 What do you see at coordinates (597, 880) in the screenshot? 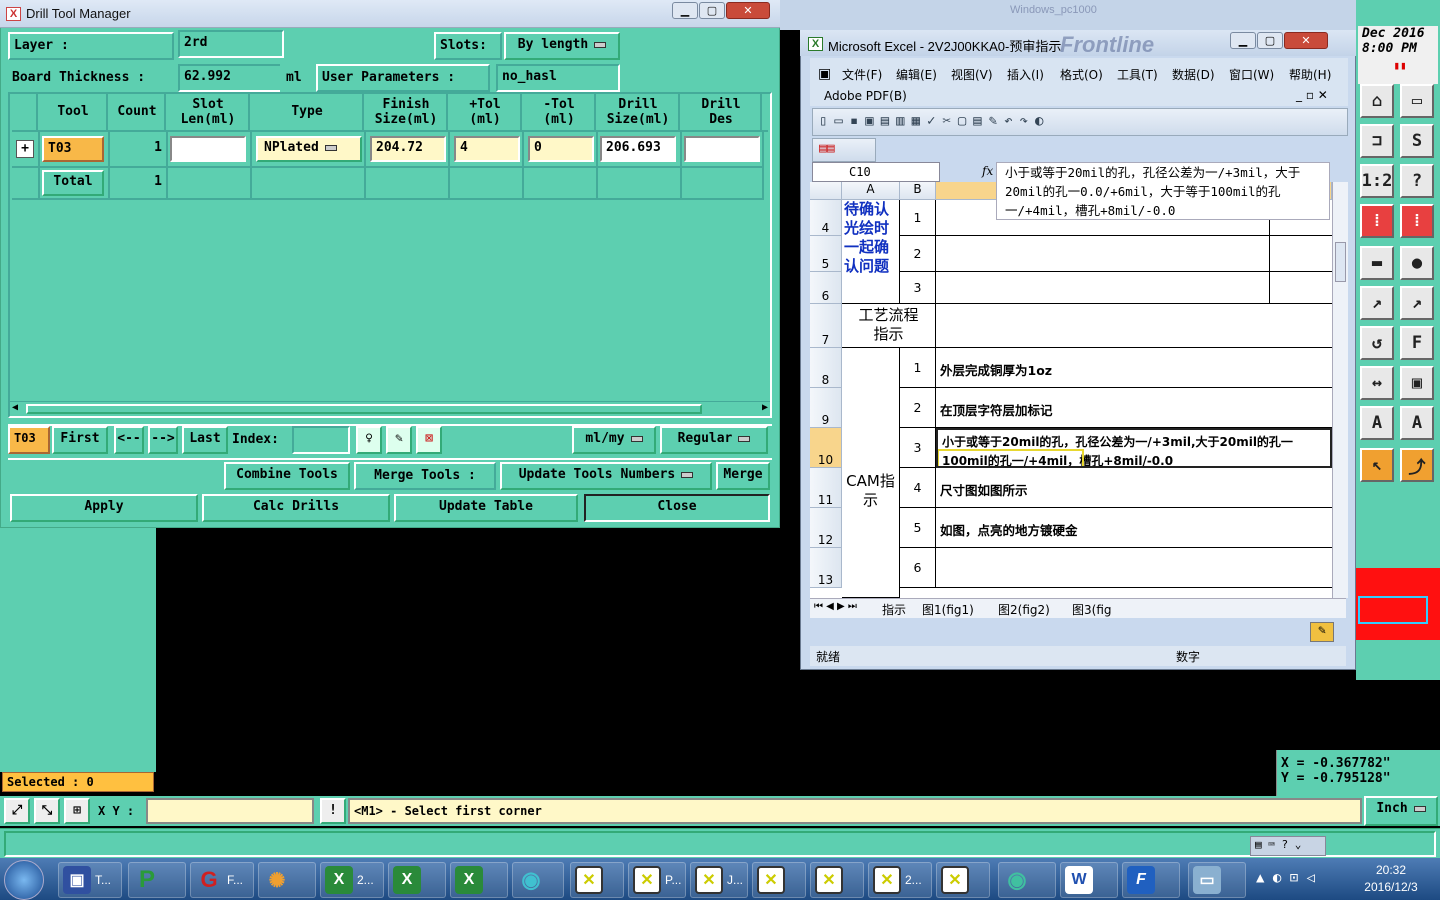
I see `taskbar-item-x1: ✕` at bounding box center [597, 880].